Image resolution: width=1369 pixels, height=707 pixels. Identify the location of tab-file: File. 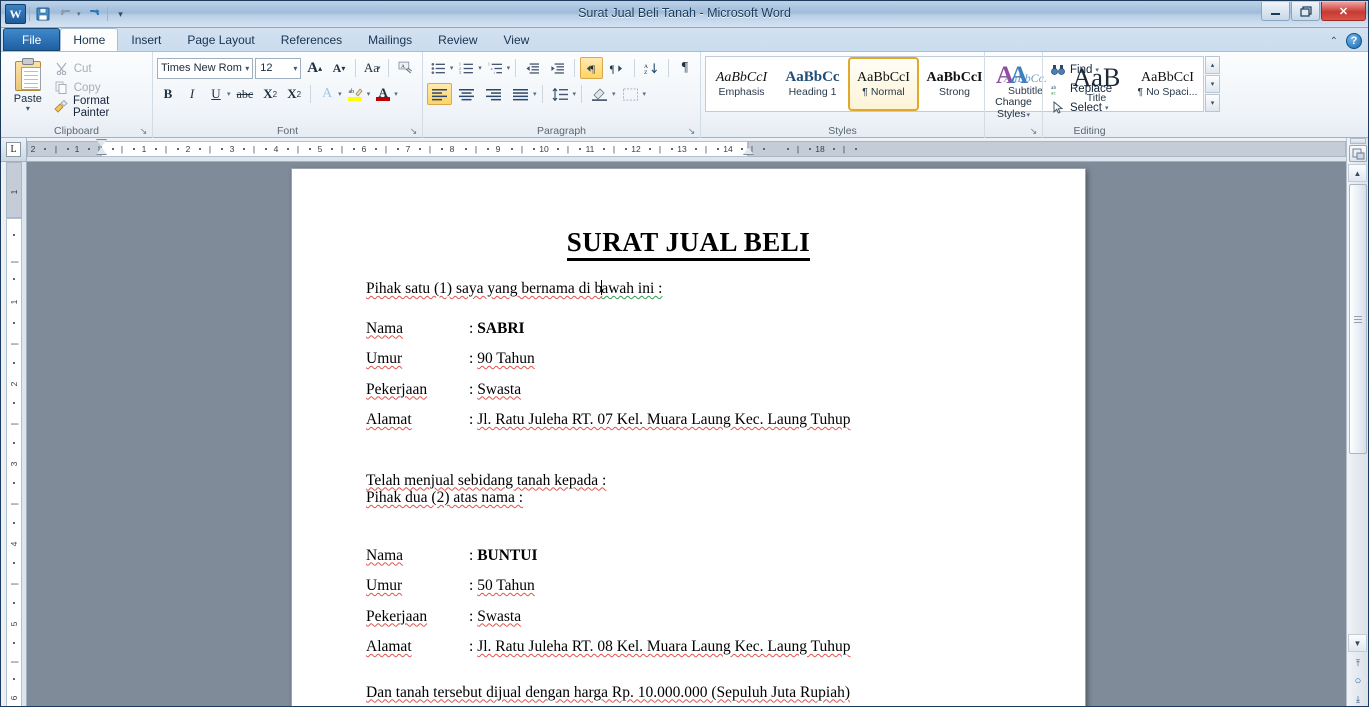
(32, 39).